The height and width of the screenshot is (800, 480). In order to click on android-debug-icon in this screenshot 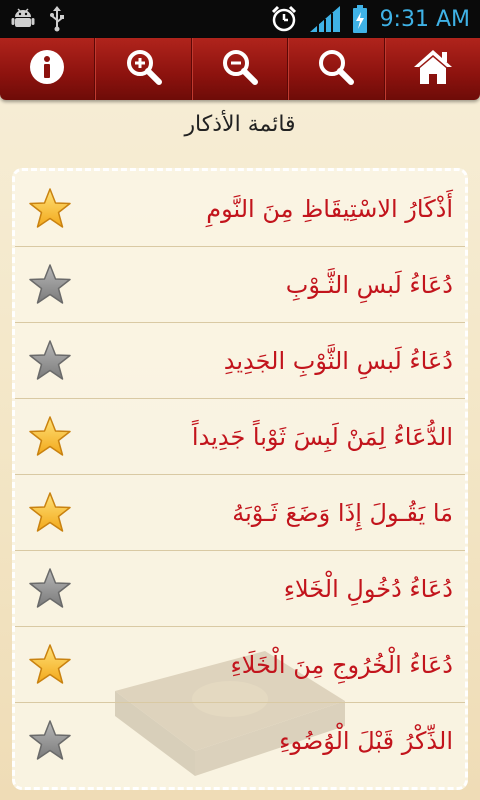, I will do `click(23, 19)`.